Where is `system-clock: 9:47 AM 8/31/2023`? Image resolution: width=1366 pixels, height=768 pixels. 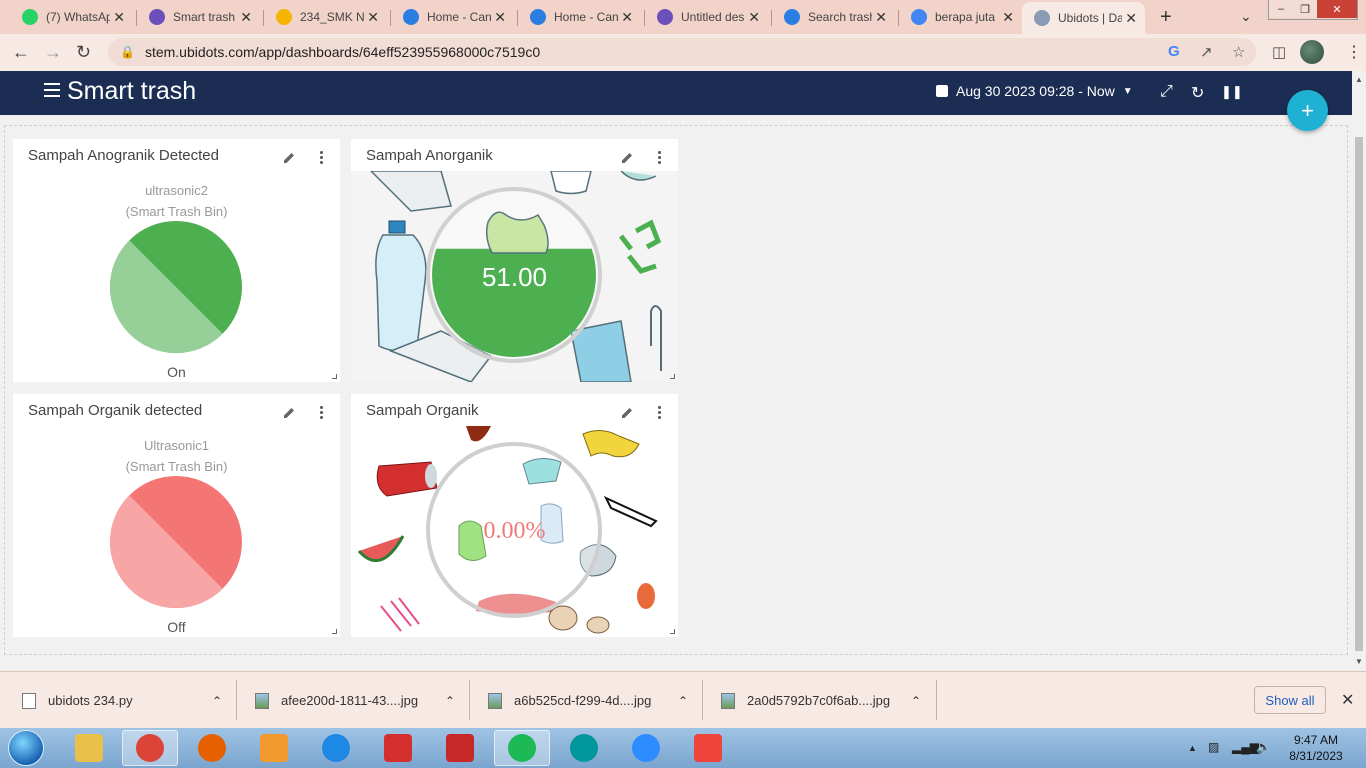
system-clock: 9:47 AM 8/31/2023 is located at coordinates (1316, 748).